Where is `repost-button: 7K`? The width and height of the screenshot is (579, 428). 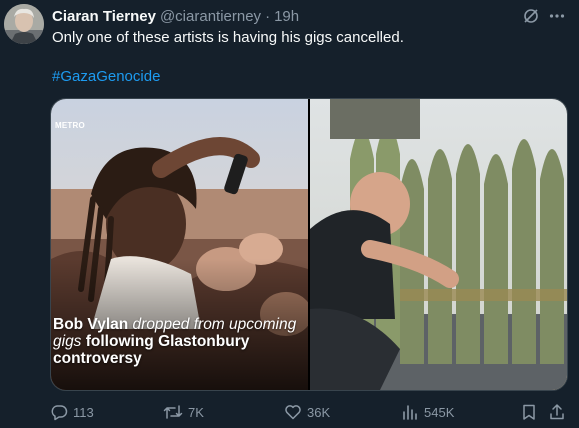
repost-button: 7K is located at coordinates (183, 412).